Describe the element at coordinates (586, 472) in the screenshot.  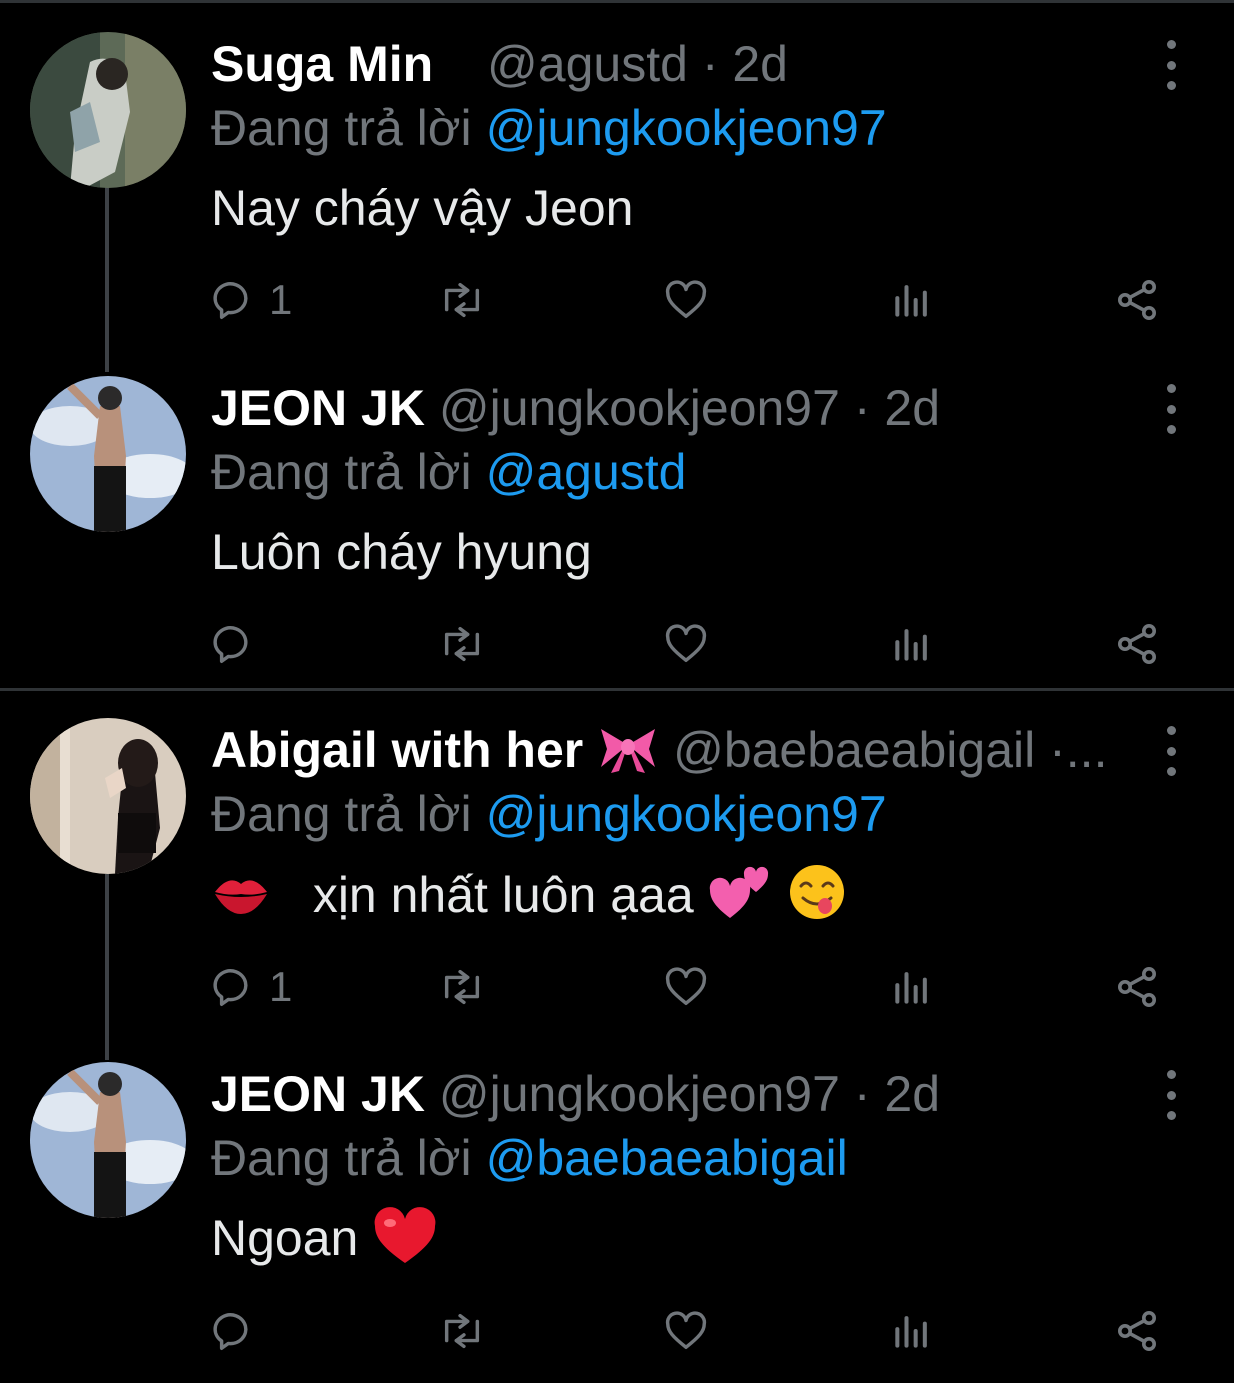
I see `replying-to-mention: @agustd` at that location.